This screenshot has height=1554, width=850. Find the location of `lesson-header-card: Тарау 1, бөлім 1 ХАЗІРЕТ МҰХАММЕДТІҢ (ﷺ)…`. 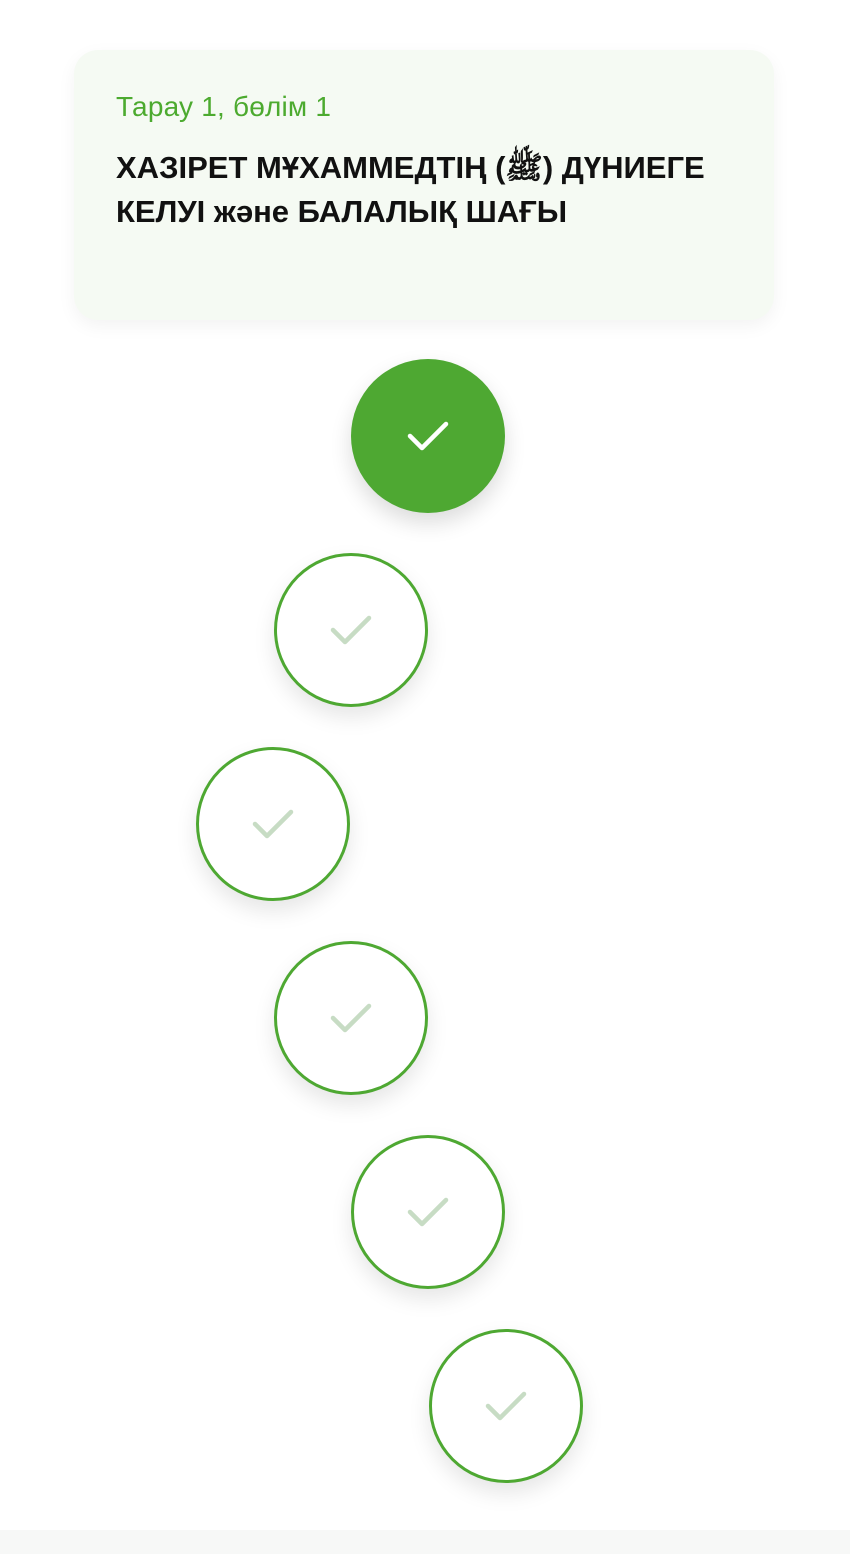

lesson-header-card: Тарау 1, бөлім 1 ХАЗІРЕТ МҰХАММЕДТІҢ (ﷺ)… is located at coordinates (424, 185).